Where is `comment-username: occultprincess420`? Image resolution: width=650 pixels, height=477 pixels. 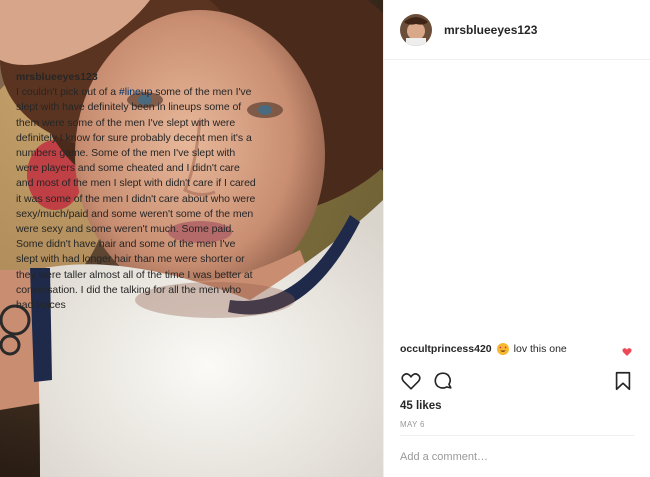 comment-username: occultprincess420 is located at coordinates (446, 349).